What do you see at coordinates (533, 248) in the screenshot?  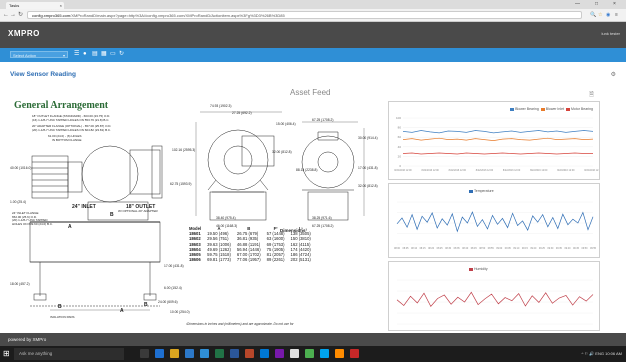 I see `x-tick-label: 09:20` at bounding box center [533, 248].